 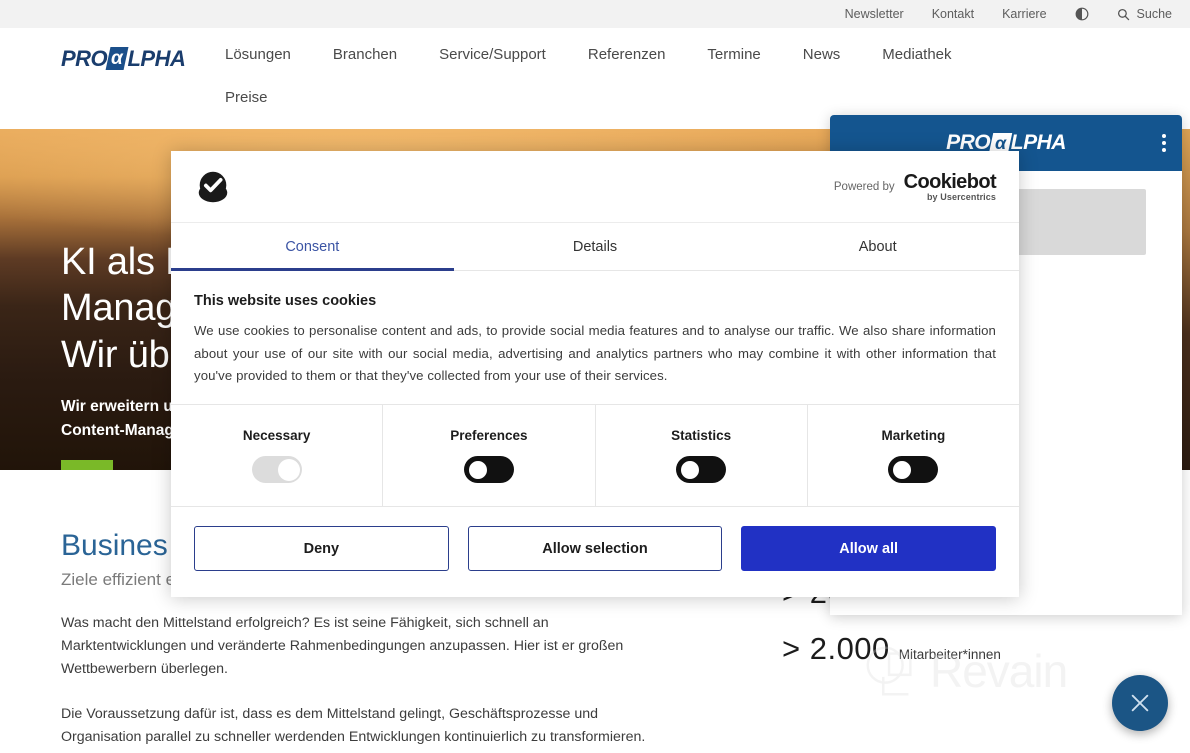 What do you see at coordinates (488, 470) in the screenshot?
I see `toggle-preferences` at bounding box center [488, 470].